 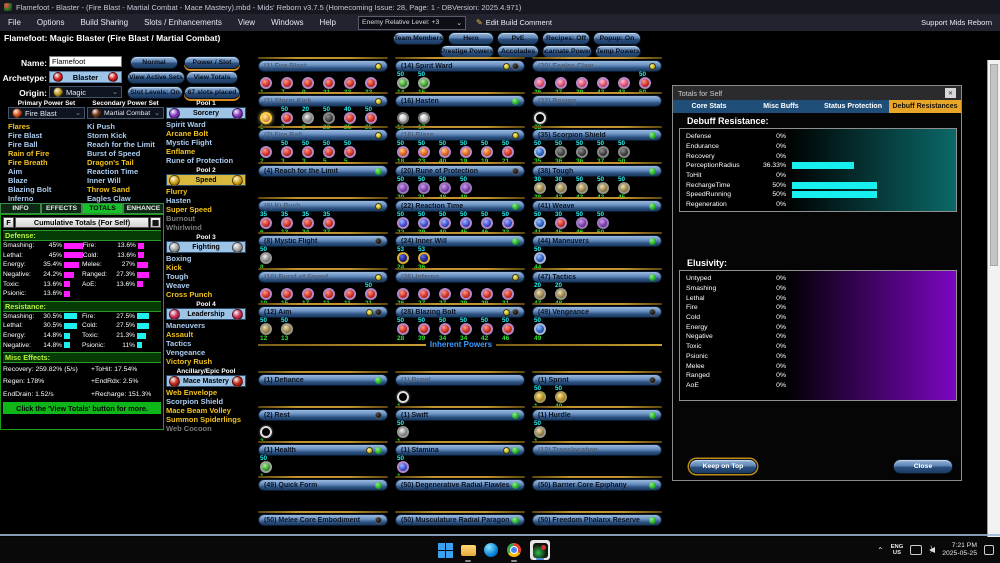 I want to click on header-button-recipes-off: Recipes: Off, so click(x=566, y=38).